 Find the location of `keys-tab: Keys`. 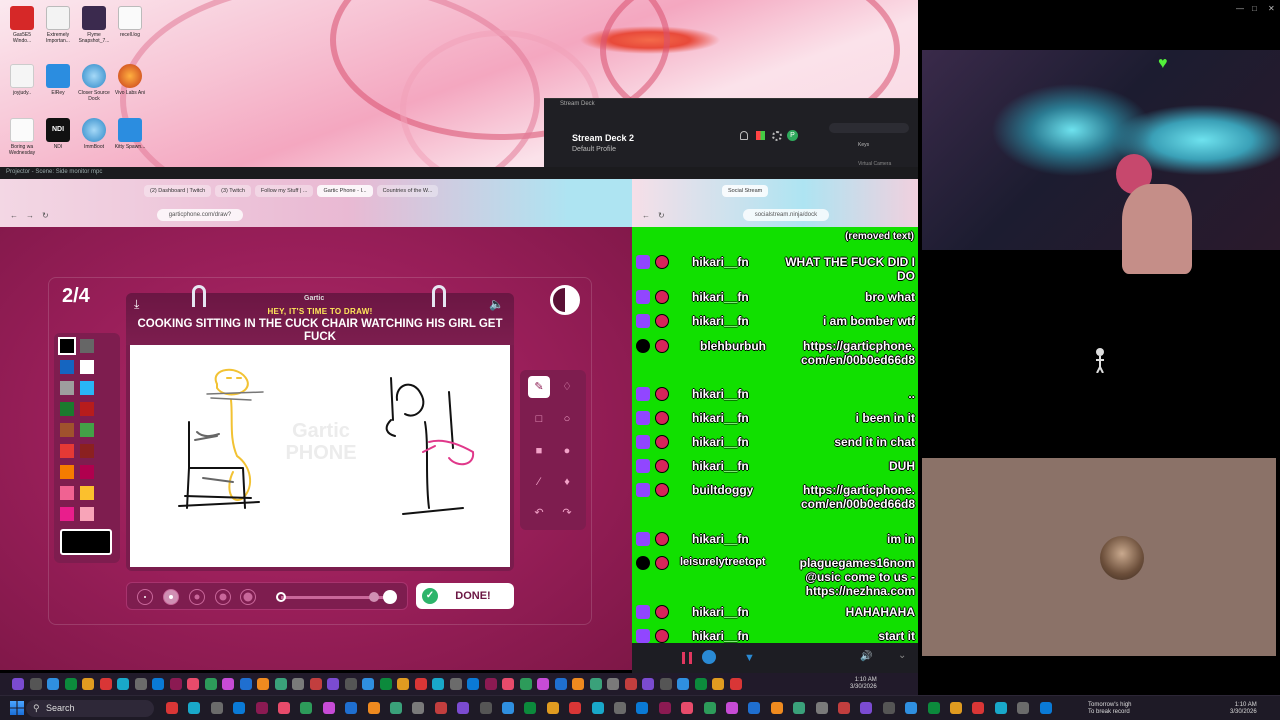

keys-tab: Keys is located at coordinates (863, 145).